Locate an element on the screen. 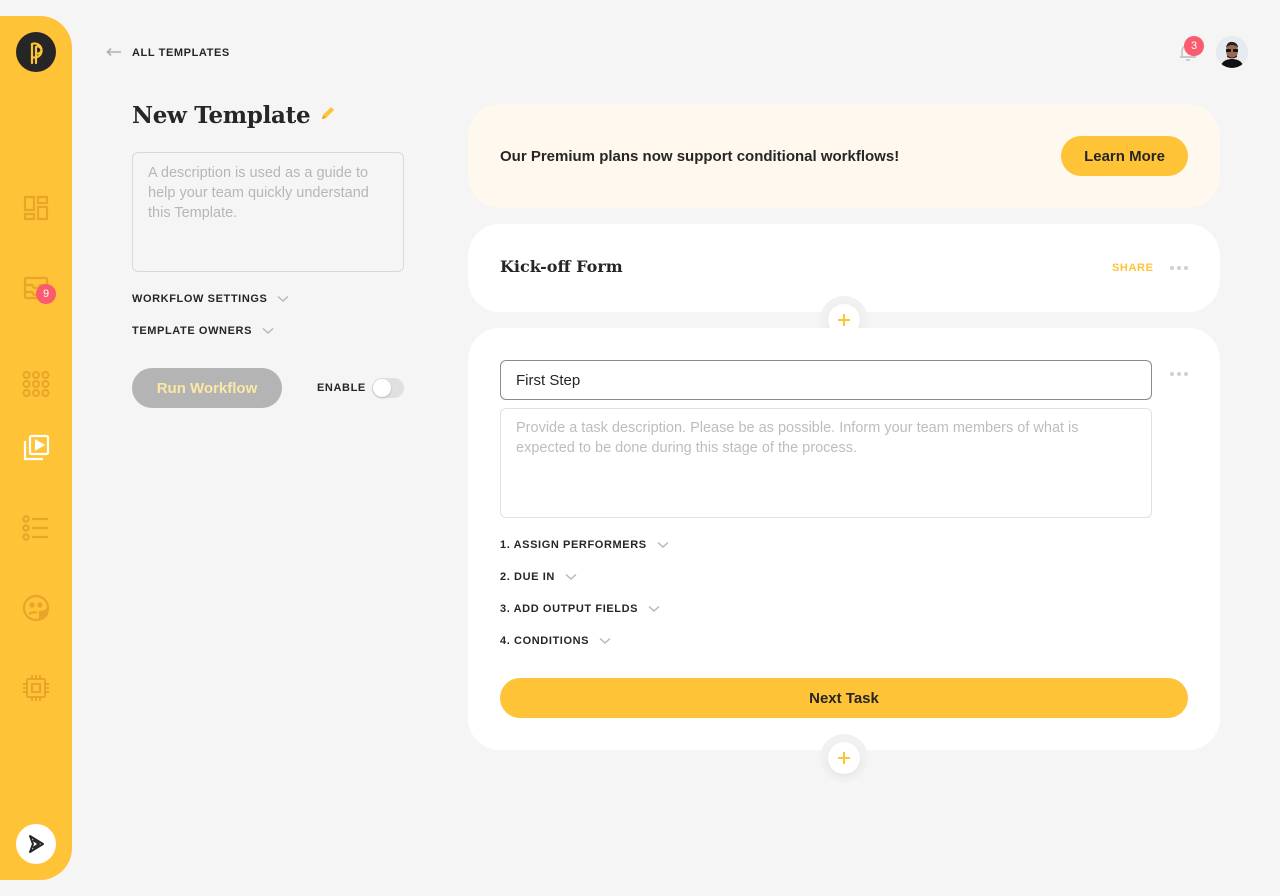 The image size is (1280, 896). templates-play-icon is located at coordinates (36, 448).